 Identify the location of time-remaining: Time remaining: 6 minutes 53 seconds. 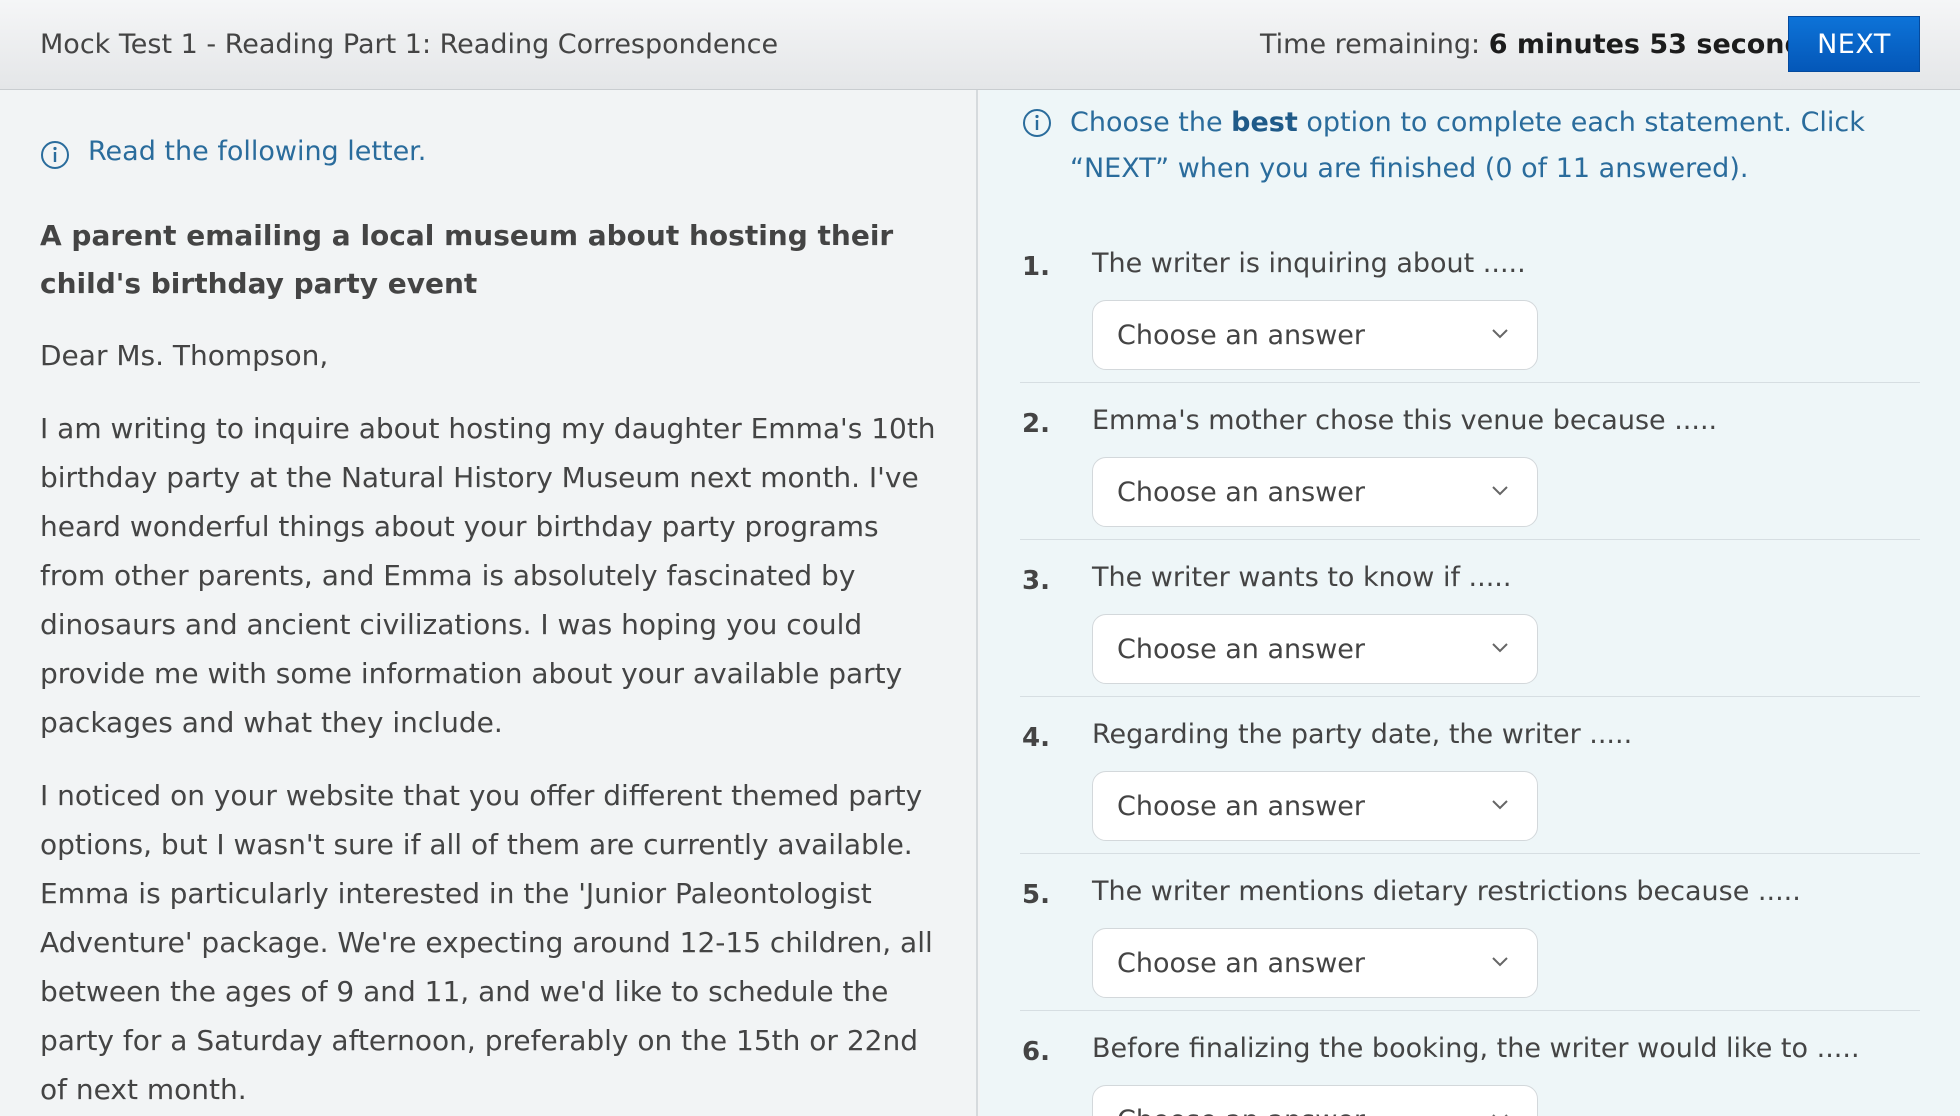
(1540, 45).